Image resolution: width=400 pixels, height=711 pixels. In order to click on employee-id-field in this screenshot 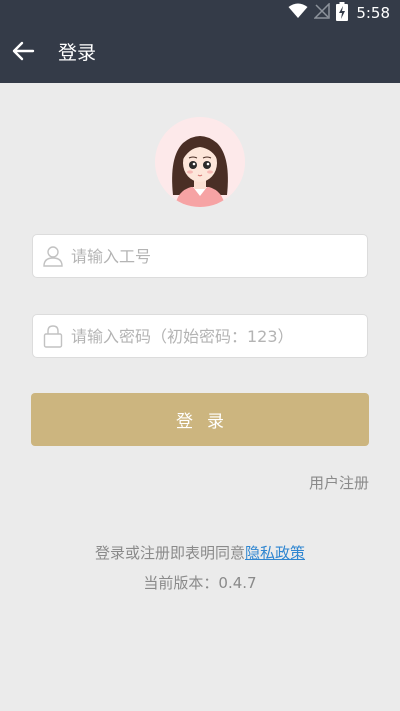, I will do `click(200, 256)`.